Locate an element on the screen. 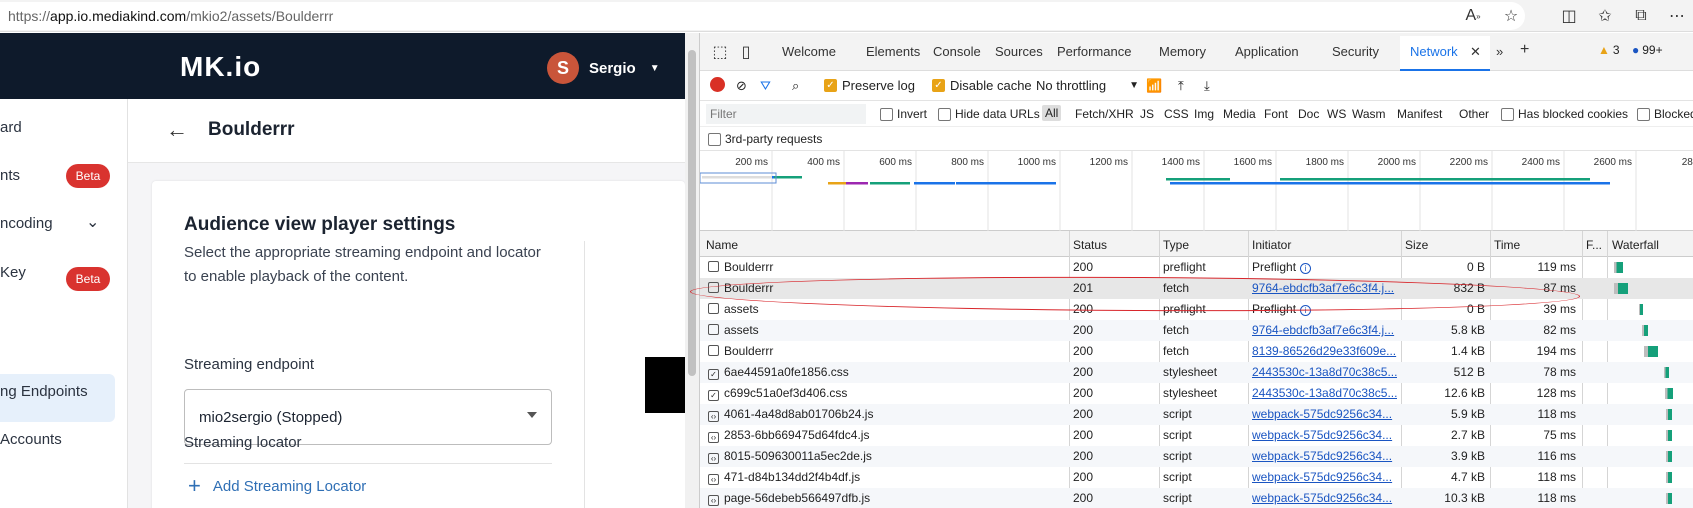 The image size is (1693, 508). filter-type-fetch-xhr: Fetch/XHR is located at coordinates (1104, 114).